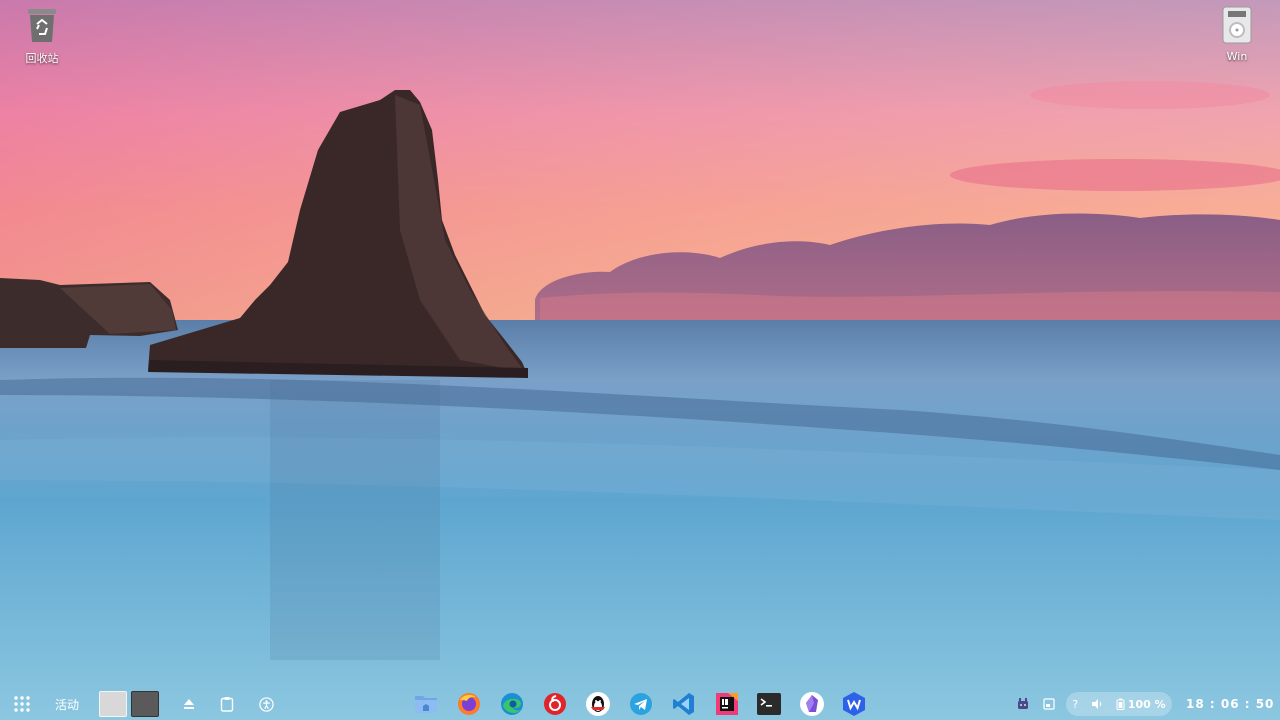  I want to click on drive-icon, so click(1237, 25).